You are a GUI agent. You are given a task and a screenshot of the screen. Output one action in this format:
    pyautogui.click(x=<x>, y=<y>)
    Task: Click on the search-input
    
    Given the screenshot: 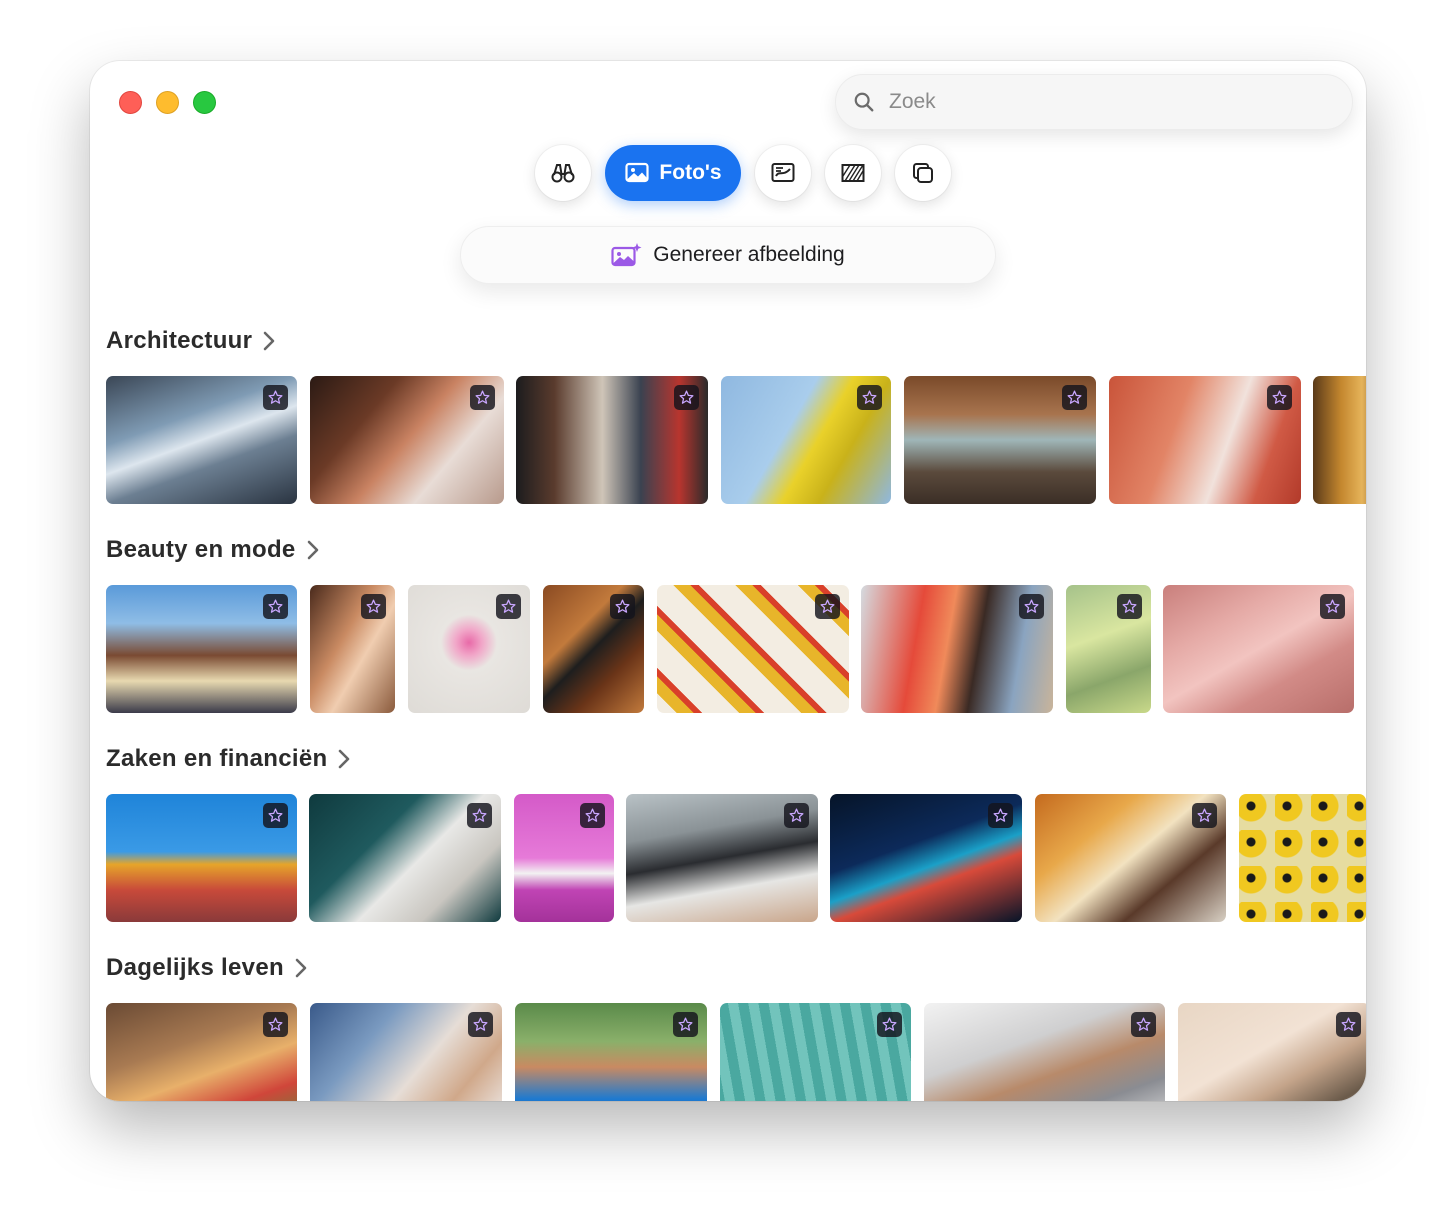 What is the action you would take?
    pyautogui.click(x=1099, y=102)
    